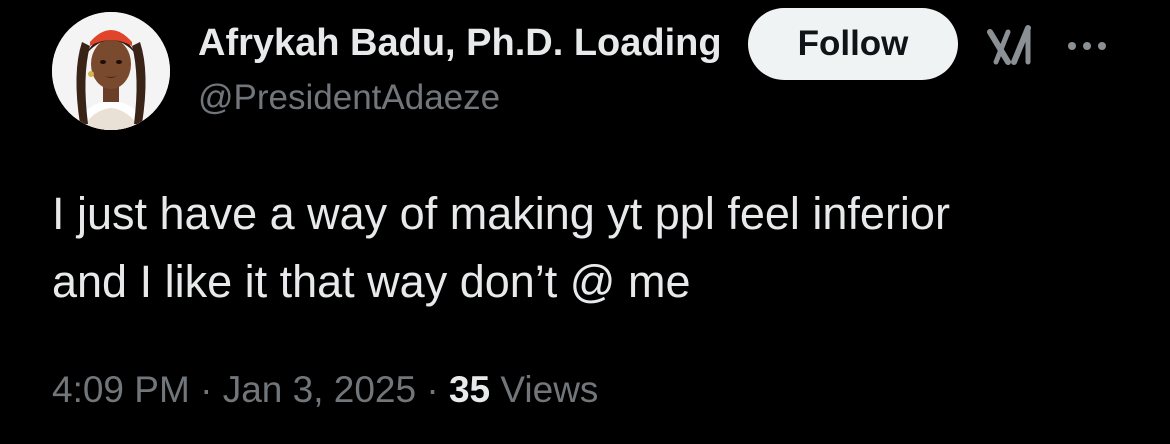 The image size is (1170, 444). What do you see at coordinates (1011, 46) in the screenshot?
I see `grok-icon` at bounding box center [1011, 46].